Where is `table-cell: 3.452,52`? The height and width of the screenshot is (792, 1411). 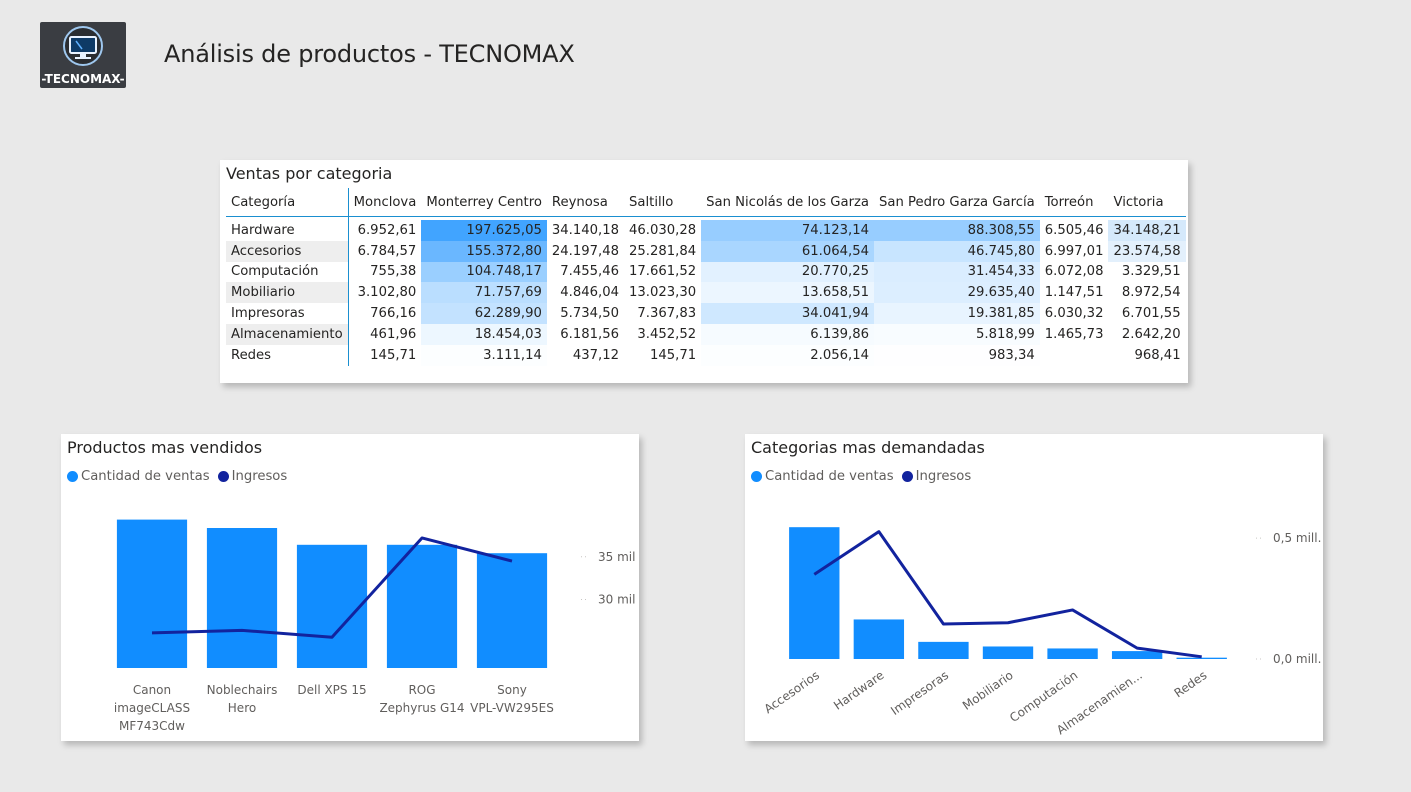
table-cell: 3.452,52 is located at coordinates (662, 334).